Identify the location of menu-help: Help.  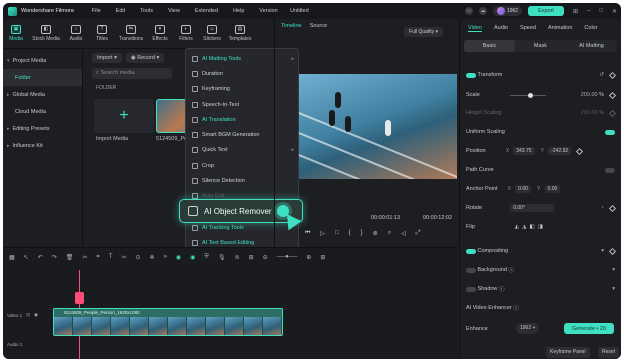
(238, 11).